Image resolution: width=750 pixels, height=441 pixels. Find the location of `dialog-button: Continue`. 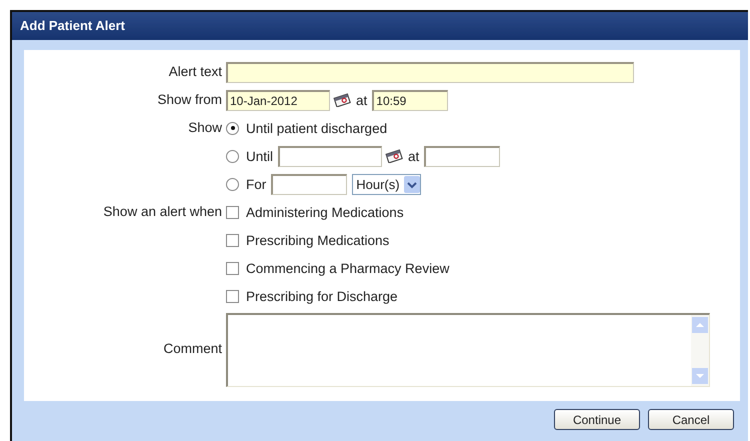

dialog-button: Continue is located at coordinates (597, 419).